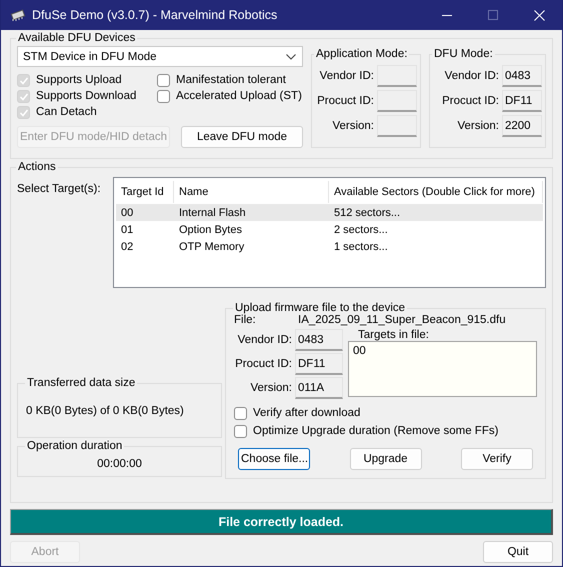  Describe the element at coordinates (539, 15) in the screenshot. I see `close-icon` at that location.